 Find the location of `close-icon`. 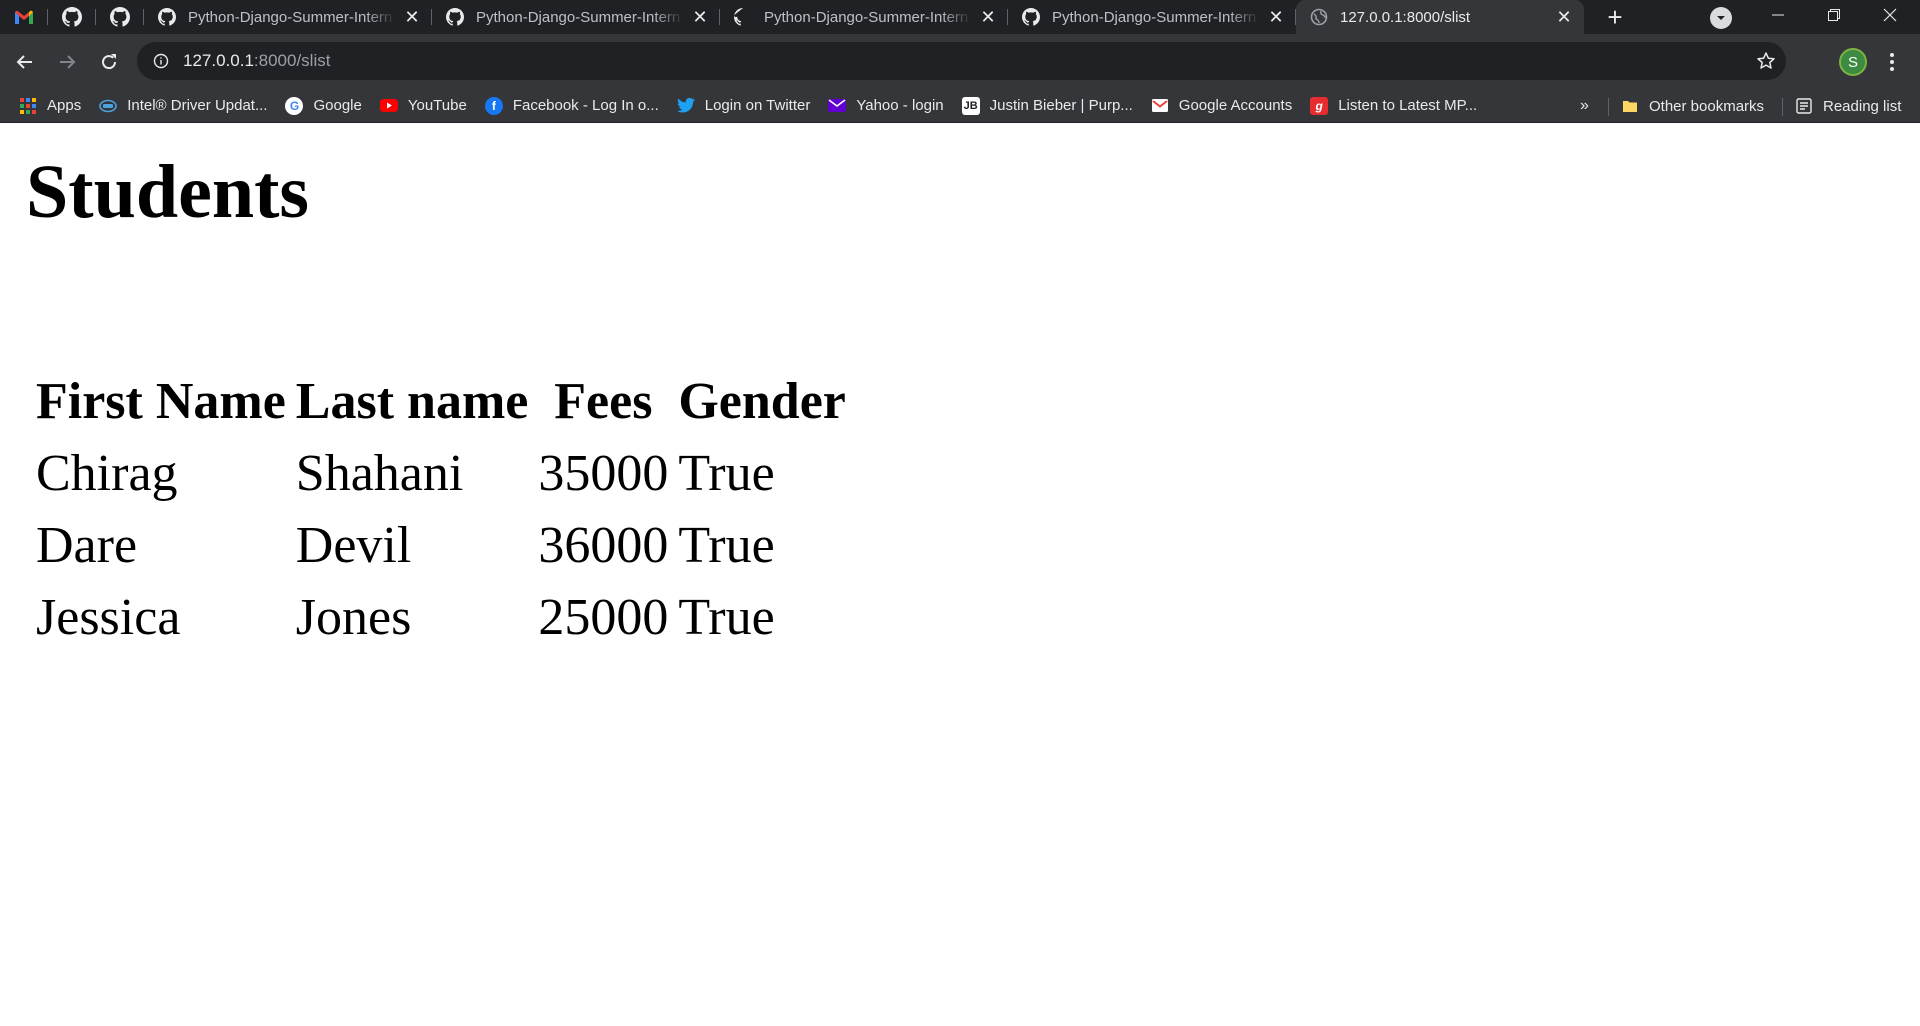

close-icon is located at coordinates (1890, 15).